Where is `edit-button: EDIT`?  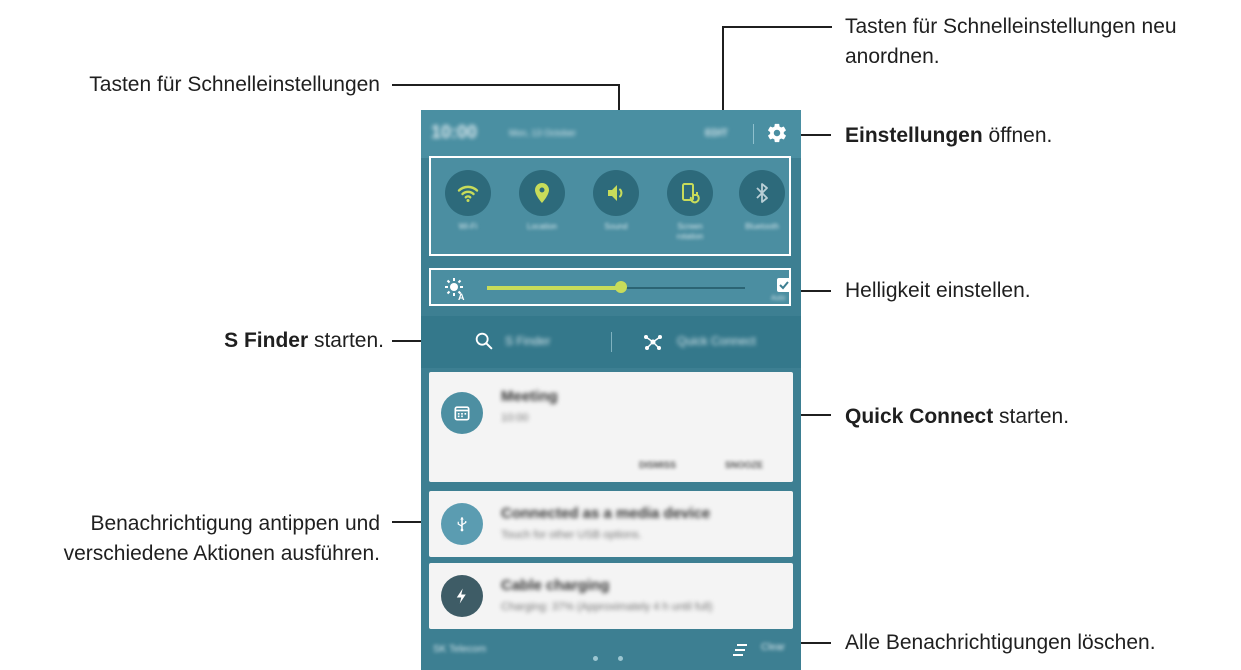 edit-button: EDIT is located at coordinates (716, 133).